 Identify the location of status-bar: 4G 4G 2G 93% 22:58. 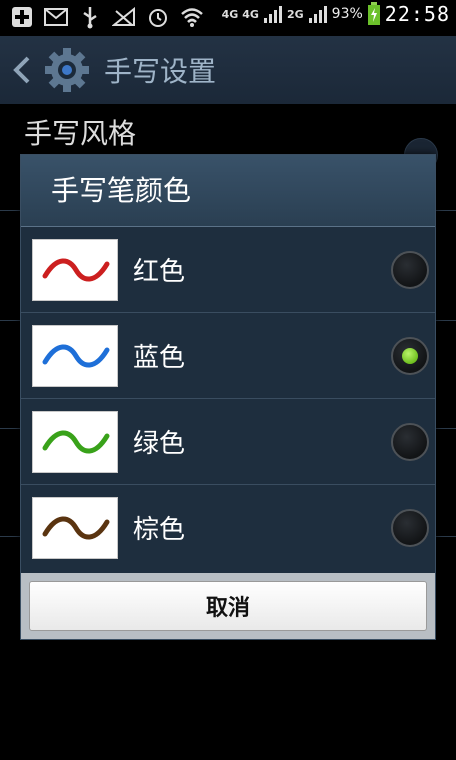
(228, 18).